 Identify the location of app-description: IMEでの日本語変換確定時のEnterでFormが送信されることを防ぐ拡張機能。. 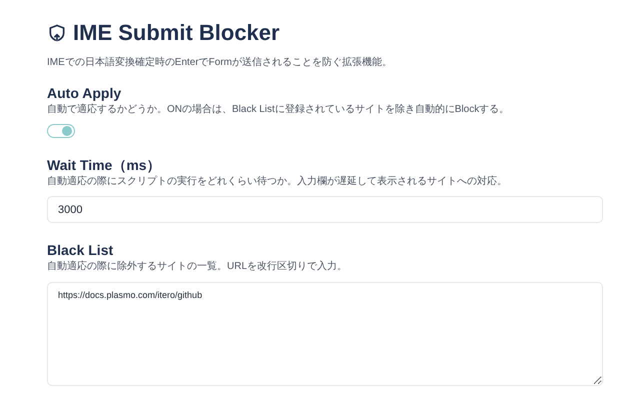
(220, 63).